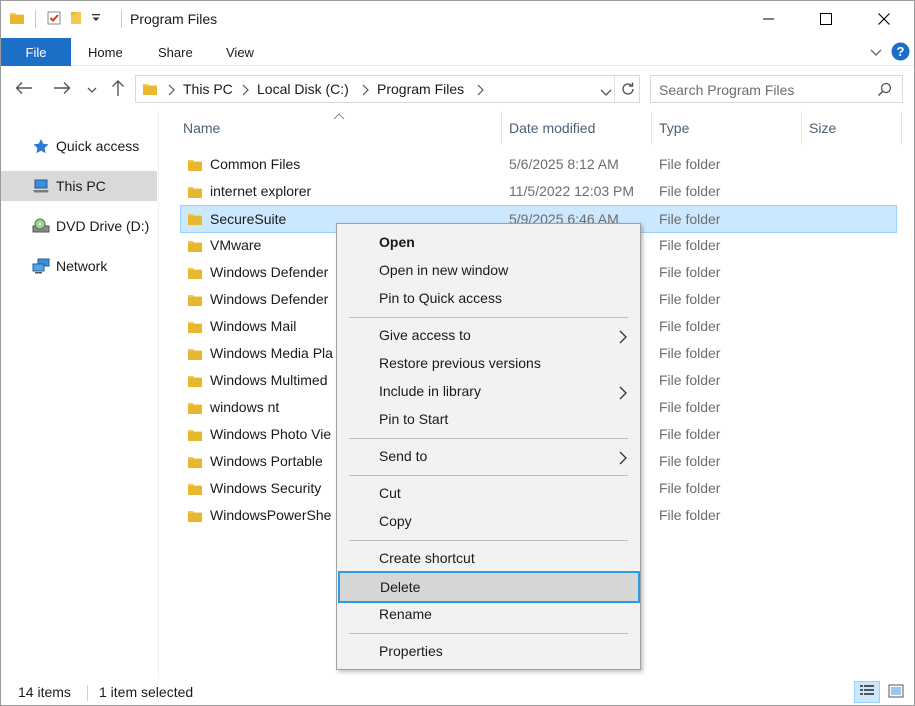  Describe the element at coordinates (488, 243) in the screenshot. I see `menu-item-open: Open` at that location.